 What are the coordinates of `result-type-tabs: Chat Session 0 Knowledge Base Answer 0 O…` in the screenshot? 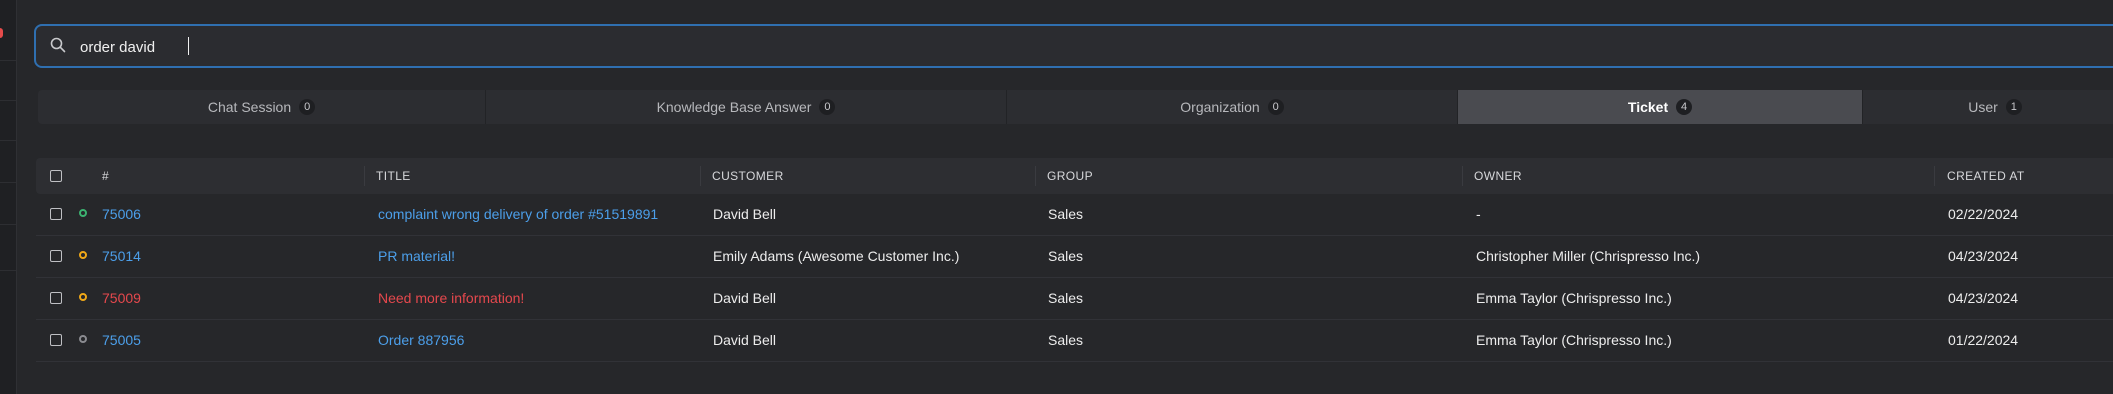 It's located at (1075, 107).